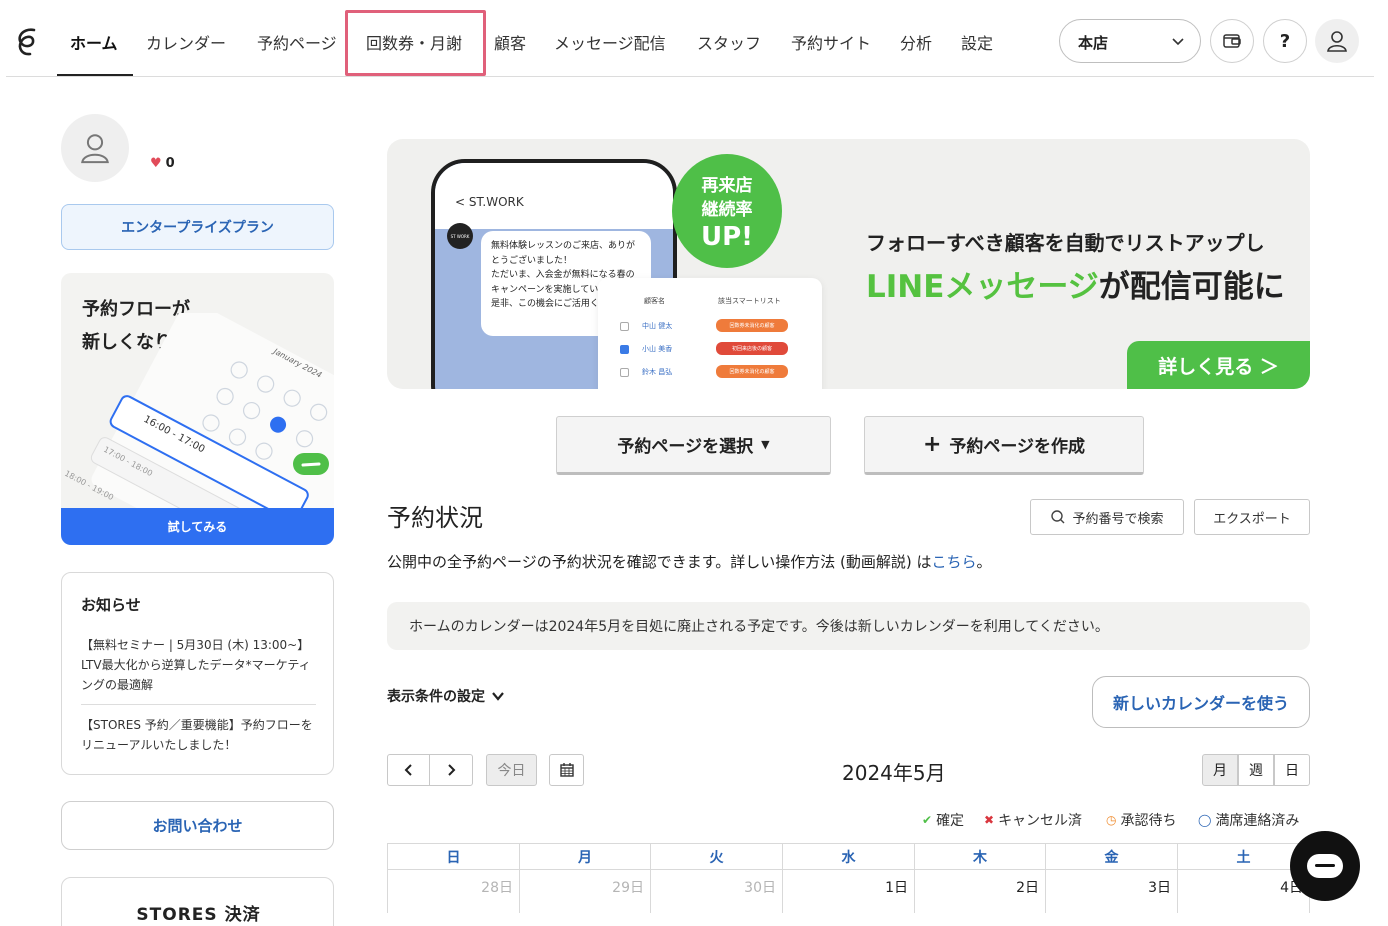 The width and height of the screenshot is (1388, 926). I want to click on bubble-line-1: 無料体験レッスンのご来店、ありがとうございました！, so click(563, 253).